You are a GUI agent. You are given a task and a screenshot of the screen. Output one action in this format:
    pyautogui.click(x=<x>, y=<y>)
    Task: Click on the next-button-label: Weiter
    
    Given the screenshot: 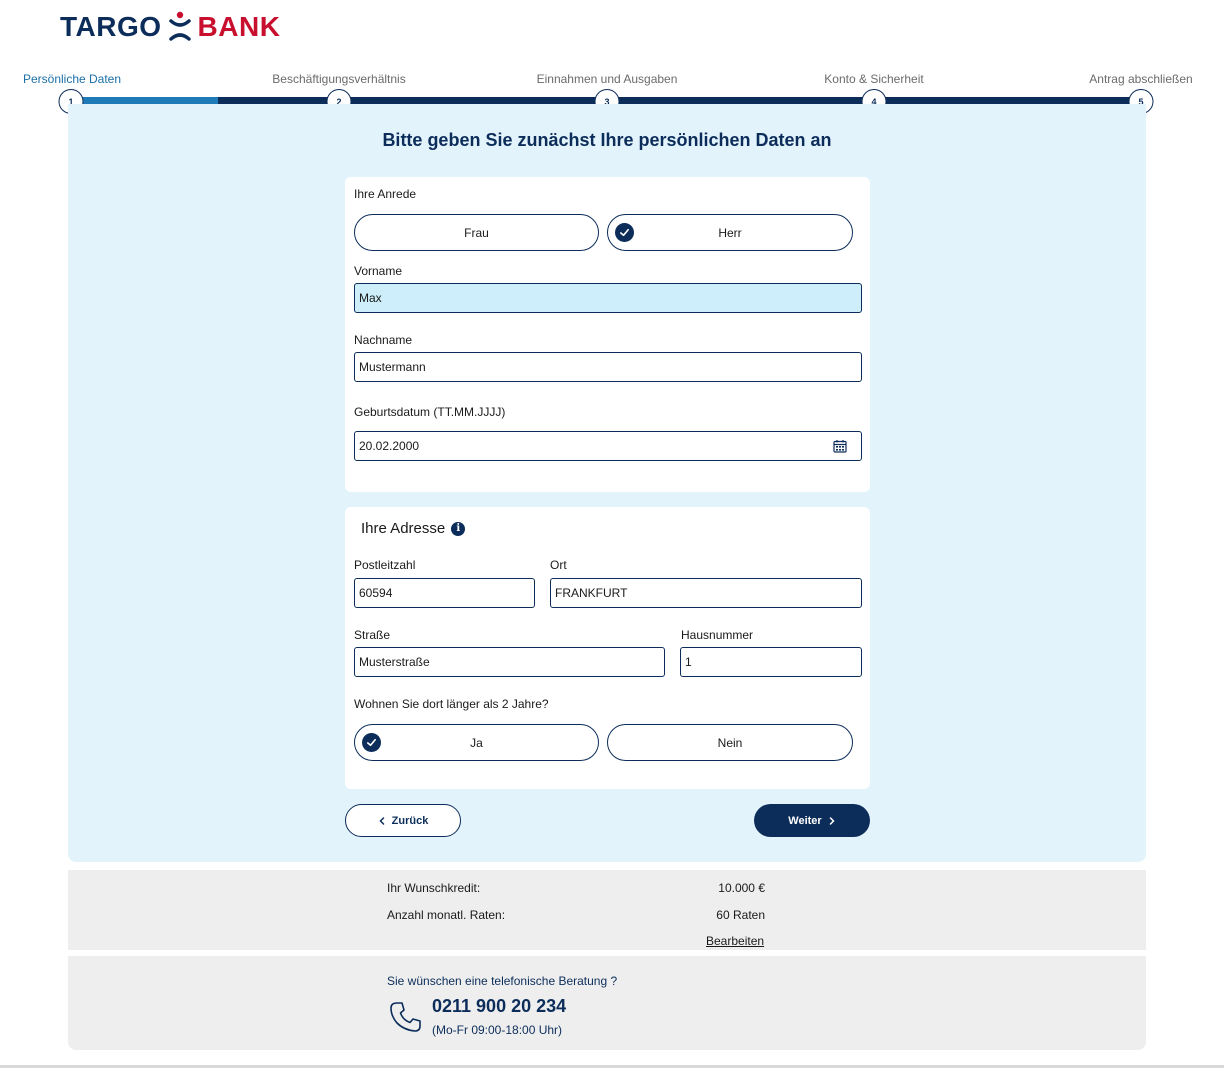 What is the action you would take?
    pyautogui.click(x=805, y=820)
    